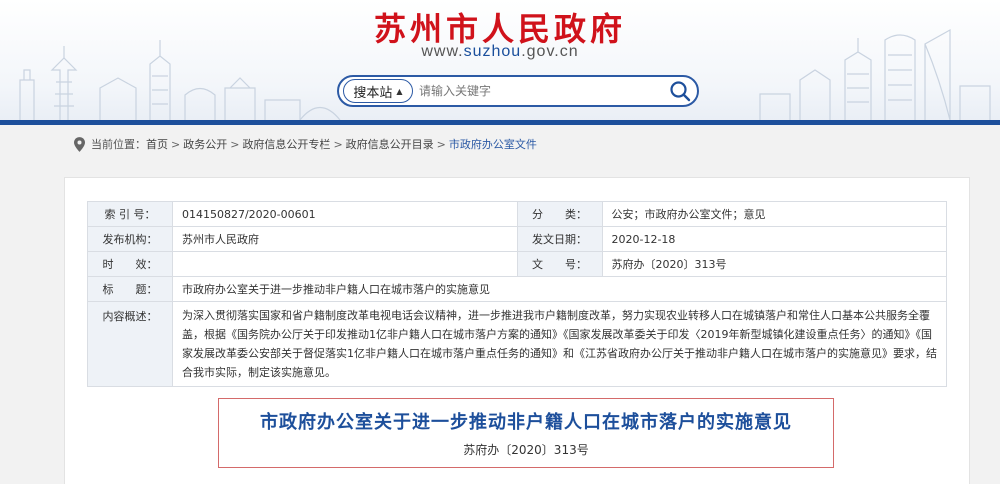 This screenshot has width=1000, height=484. Describe the element at coordinates (526, 422) in the screenshot. I see `document-title: 市政府办公室关于进一步推动非户籍人口在城市落户的实施意见` at that location.